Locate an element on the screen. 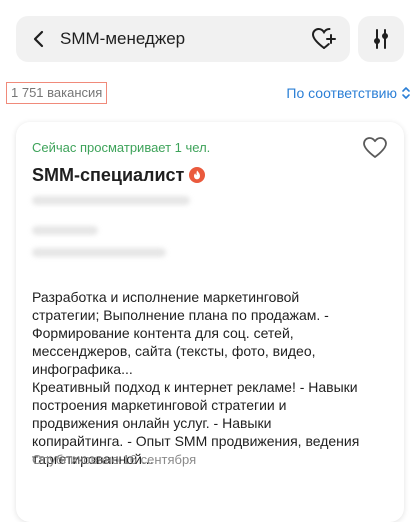  search-query: SMM-менеджер is located at coordinates (122, 39).